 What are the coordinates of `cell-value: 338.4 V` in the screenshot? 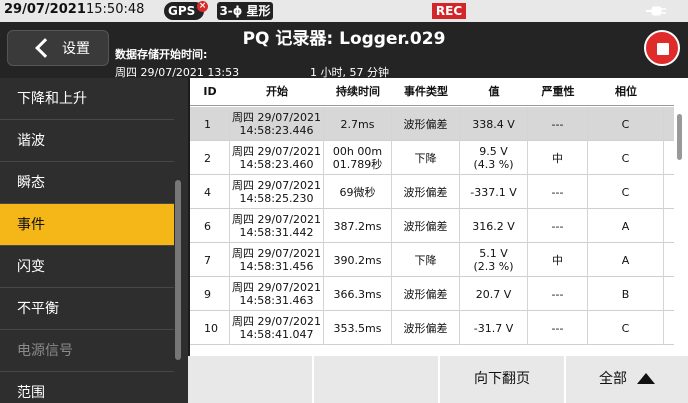 It's located at (494, 124).